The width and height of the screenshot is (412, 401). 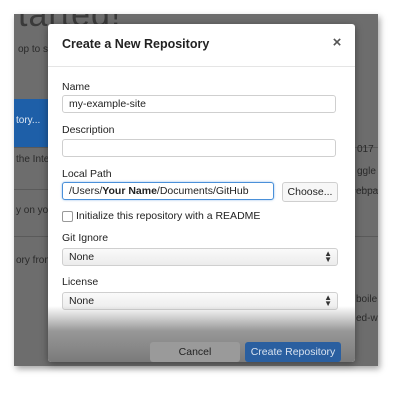 I want to click on local-path-prefix: /Users/, so click(x=86, y=191).